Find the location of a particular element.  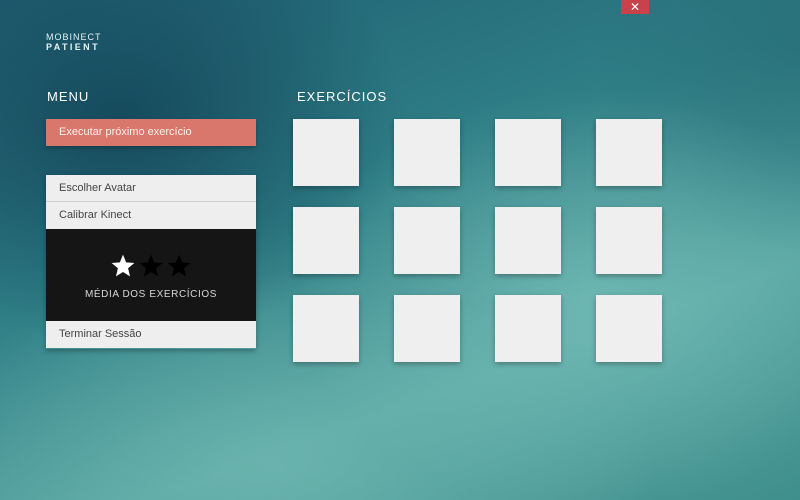

app-logo: MOBINECT PATIENT is located at coordinates (74, 42).